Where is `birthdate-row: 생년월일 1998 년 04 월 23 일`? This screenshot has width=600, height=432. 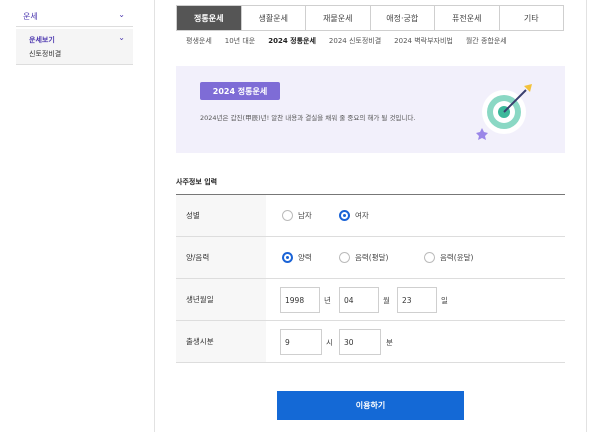
birthdate-row: 생년월일 1998 년 04 월 23 일 is located at coordinates (370, 300).